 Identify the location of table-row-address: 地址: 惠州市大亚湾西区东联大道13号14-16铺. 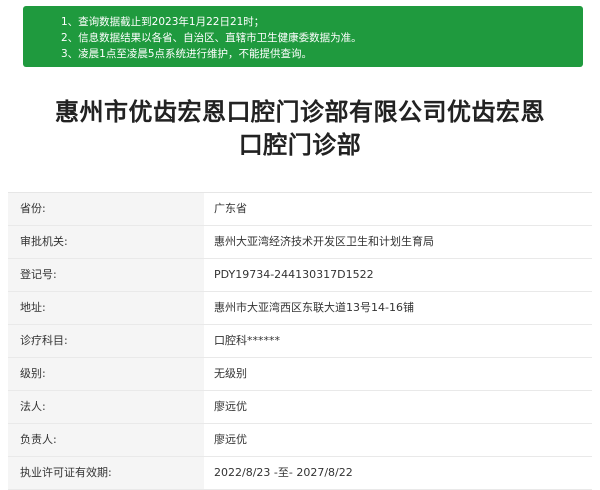
(300, 308).